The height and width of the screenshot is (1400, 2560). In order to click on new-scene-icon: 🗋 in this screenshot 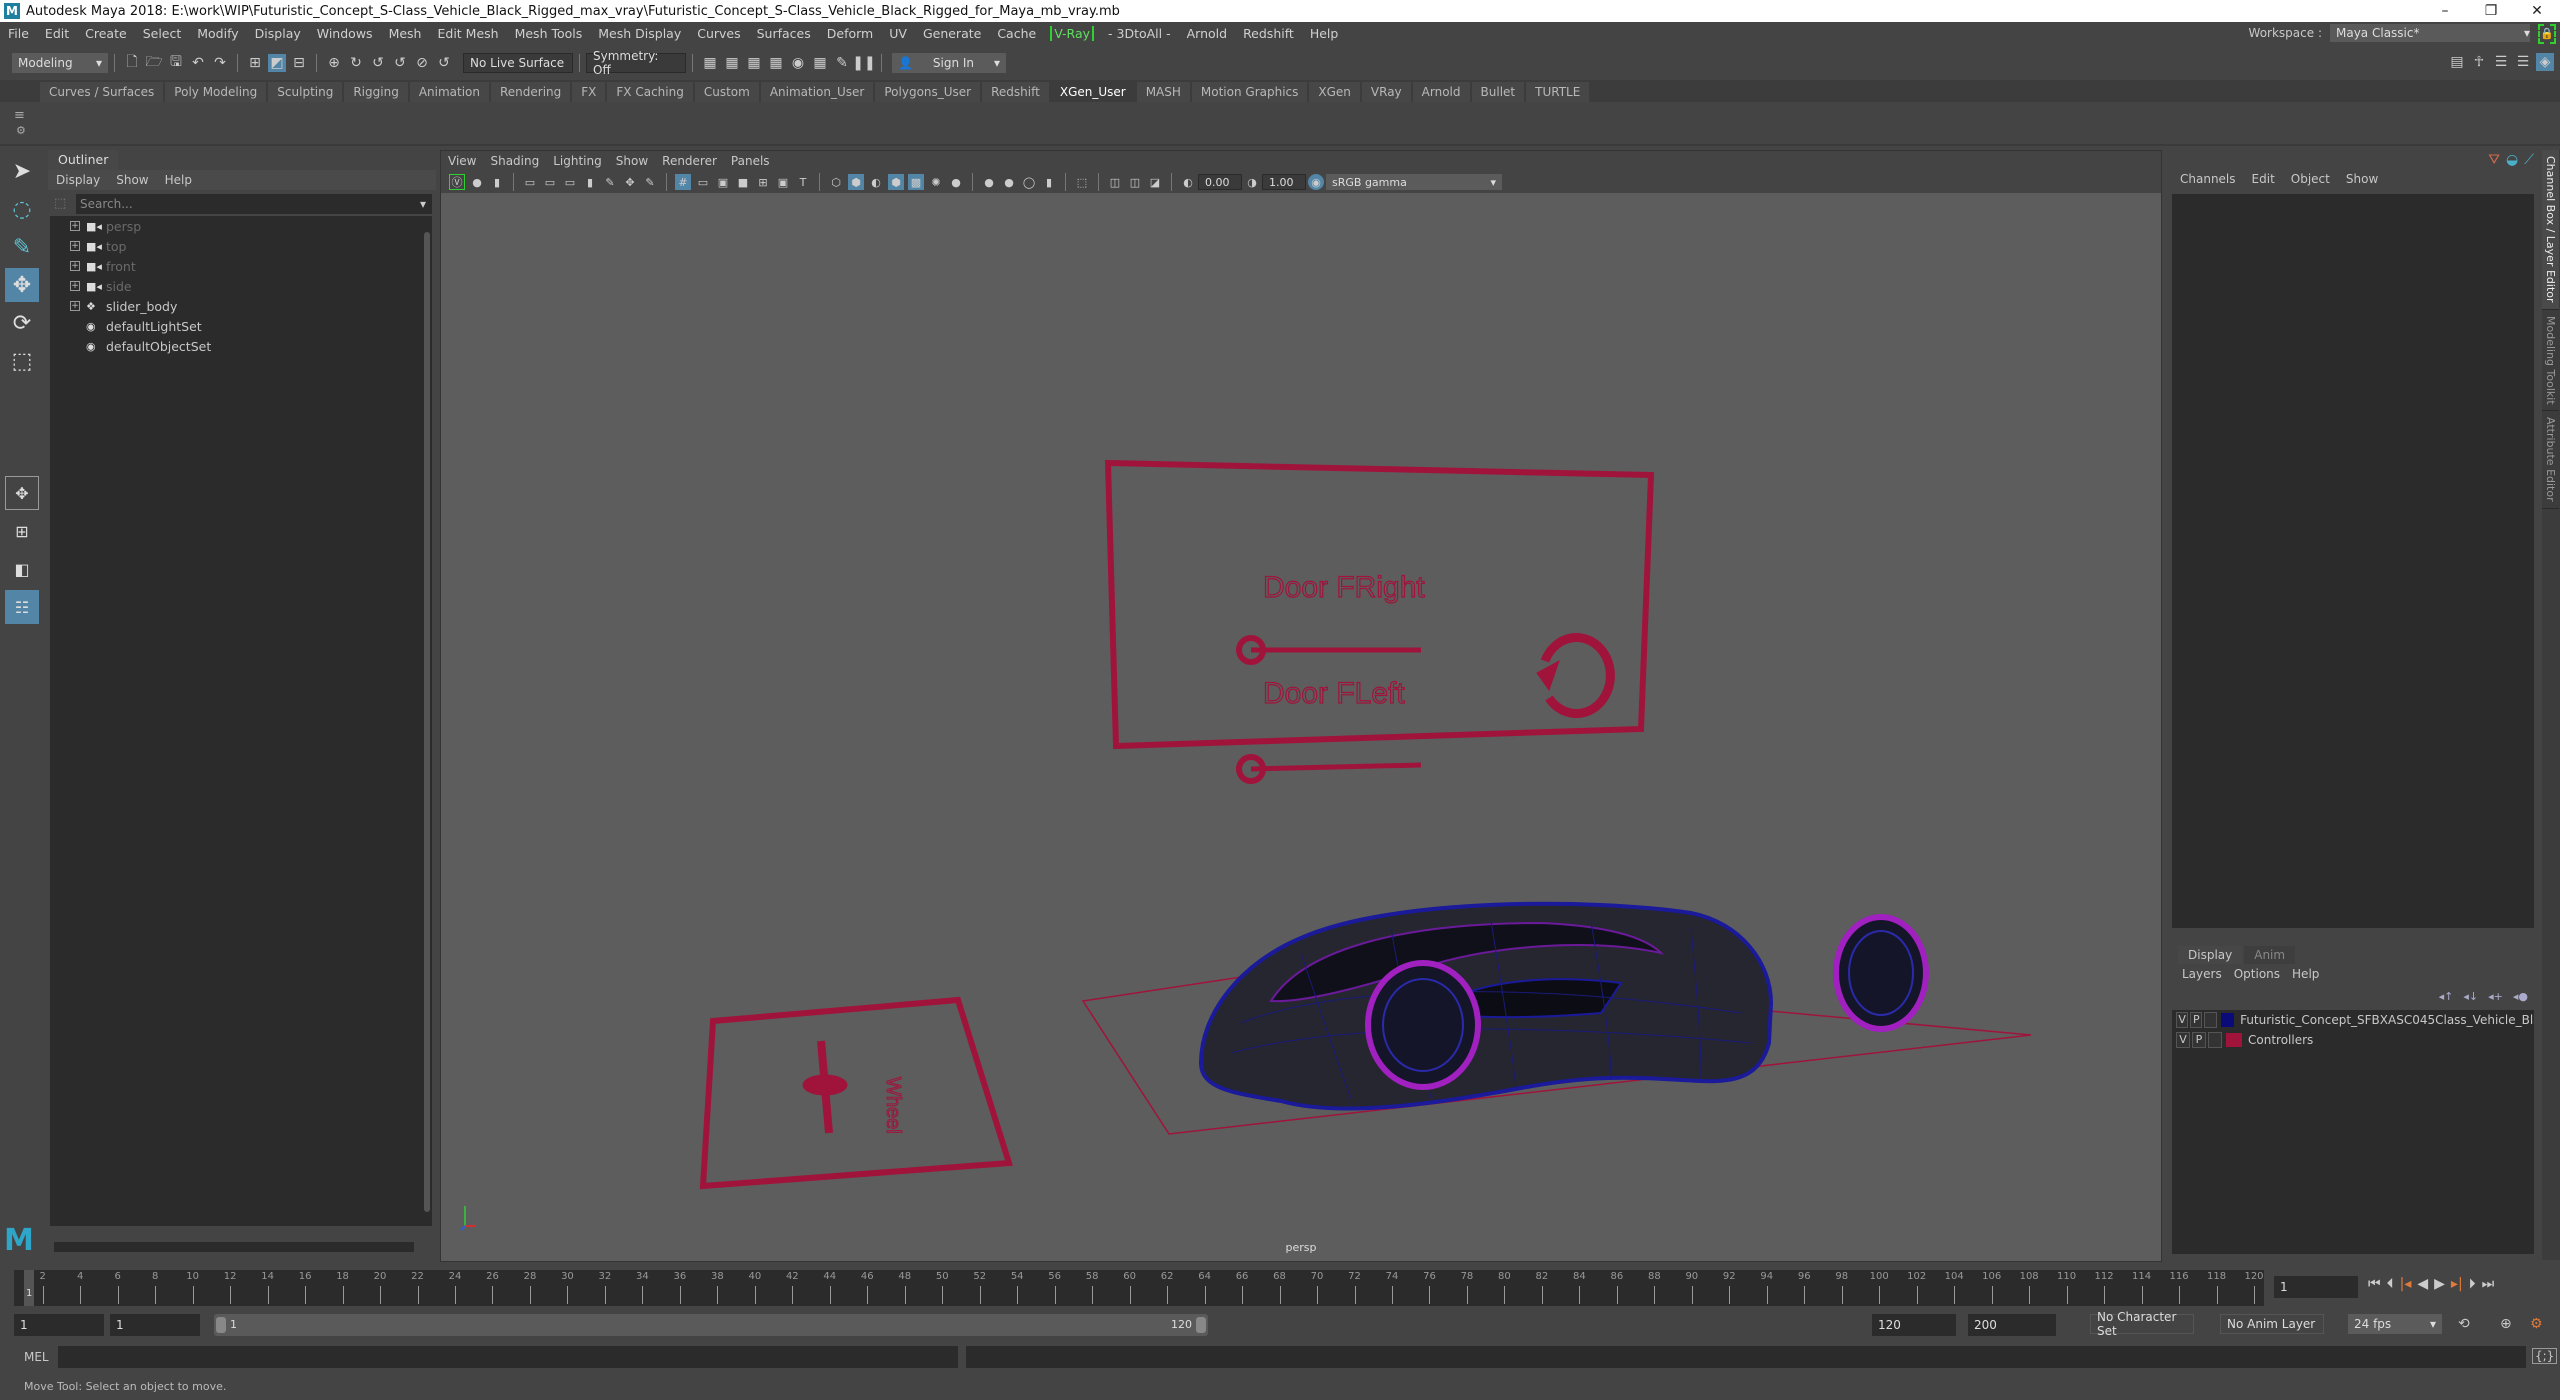, I will do `click(132, 63)`.